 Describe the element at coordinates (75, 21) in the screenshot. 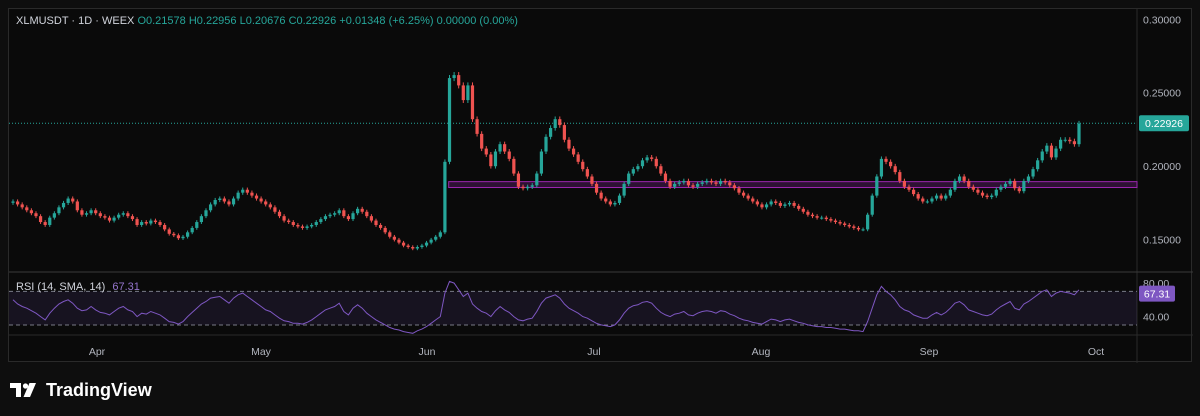

I see `symbol-label: XLMUSDT · 1D · WEEX` at that location.